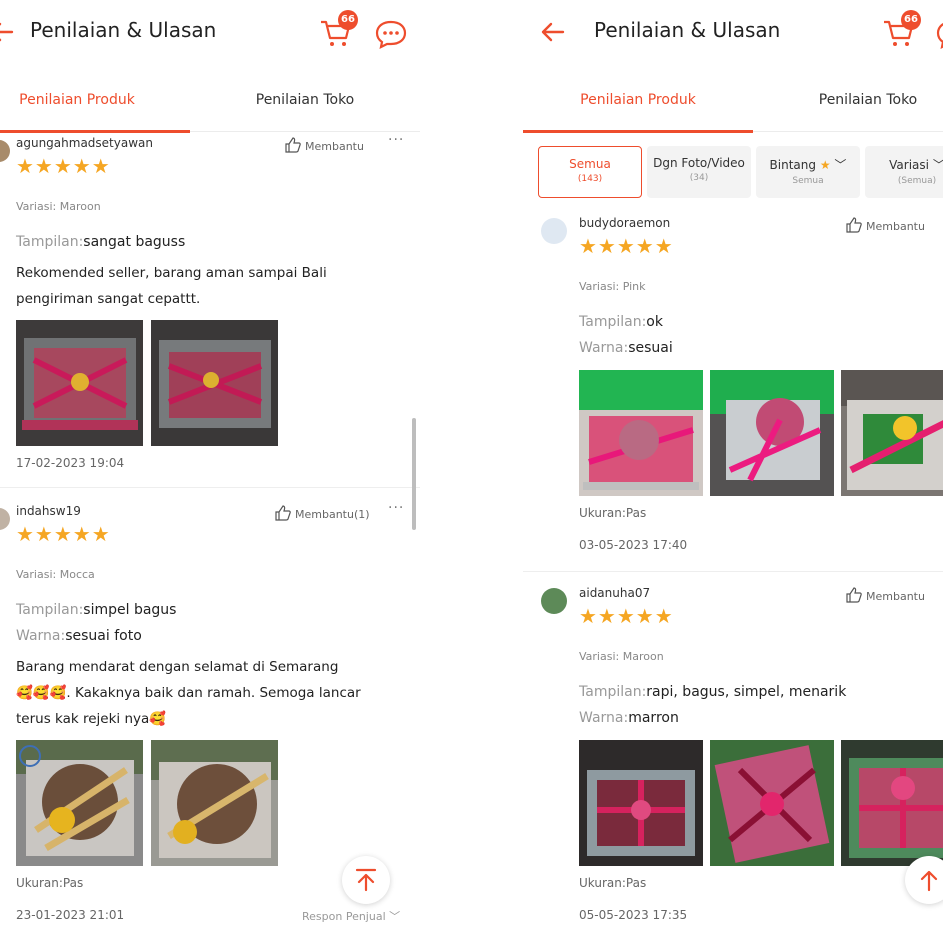 The image size is (943, 943). What do you see at coordinates (612, 286) in the screenshot?
I see `variant-label: Variasi: Pink` at bounding box center [612, 286].